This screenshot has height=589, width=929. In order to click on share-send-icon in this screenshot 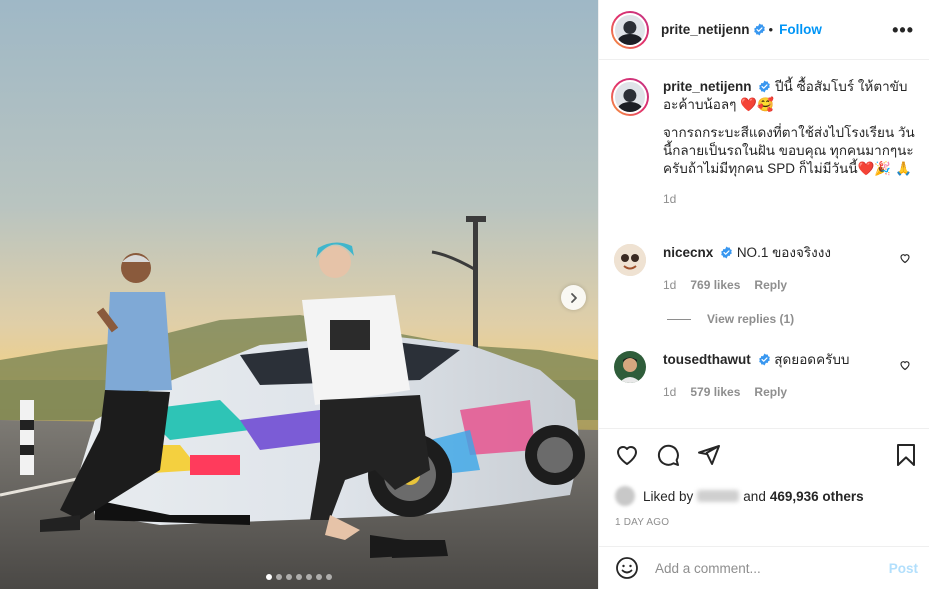, I will do `click(709, 455)`.